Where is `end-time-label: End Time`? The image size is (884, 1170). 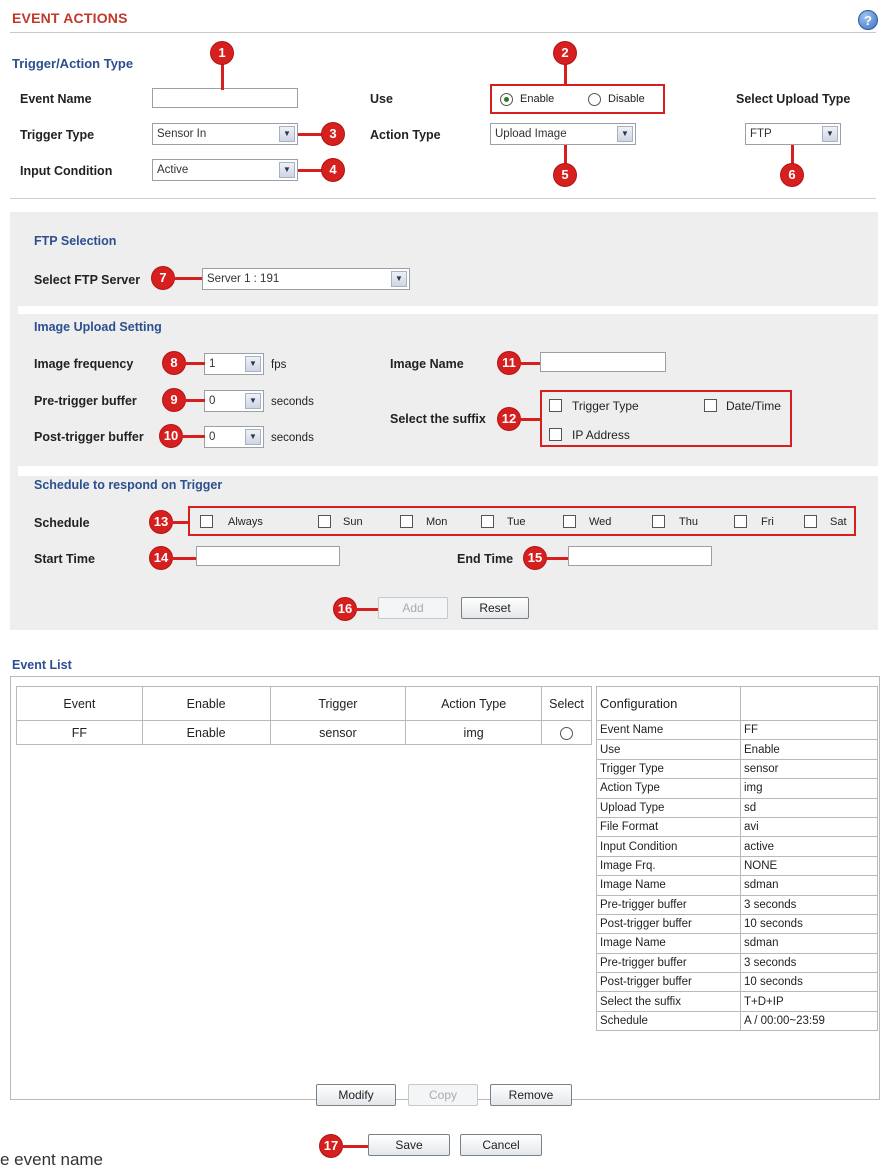
end-time-label: End Time is located at coordinates (485, 559).